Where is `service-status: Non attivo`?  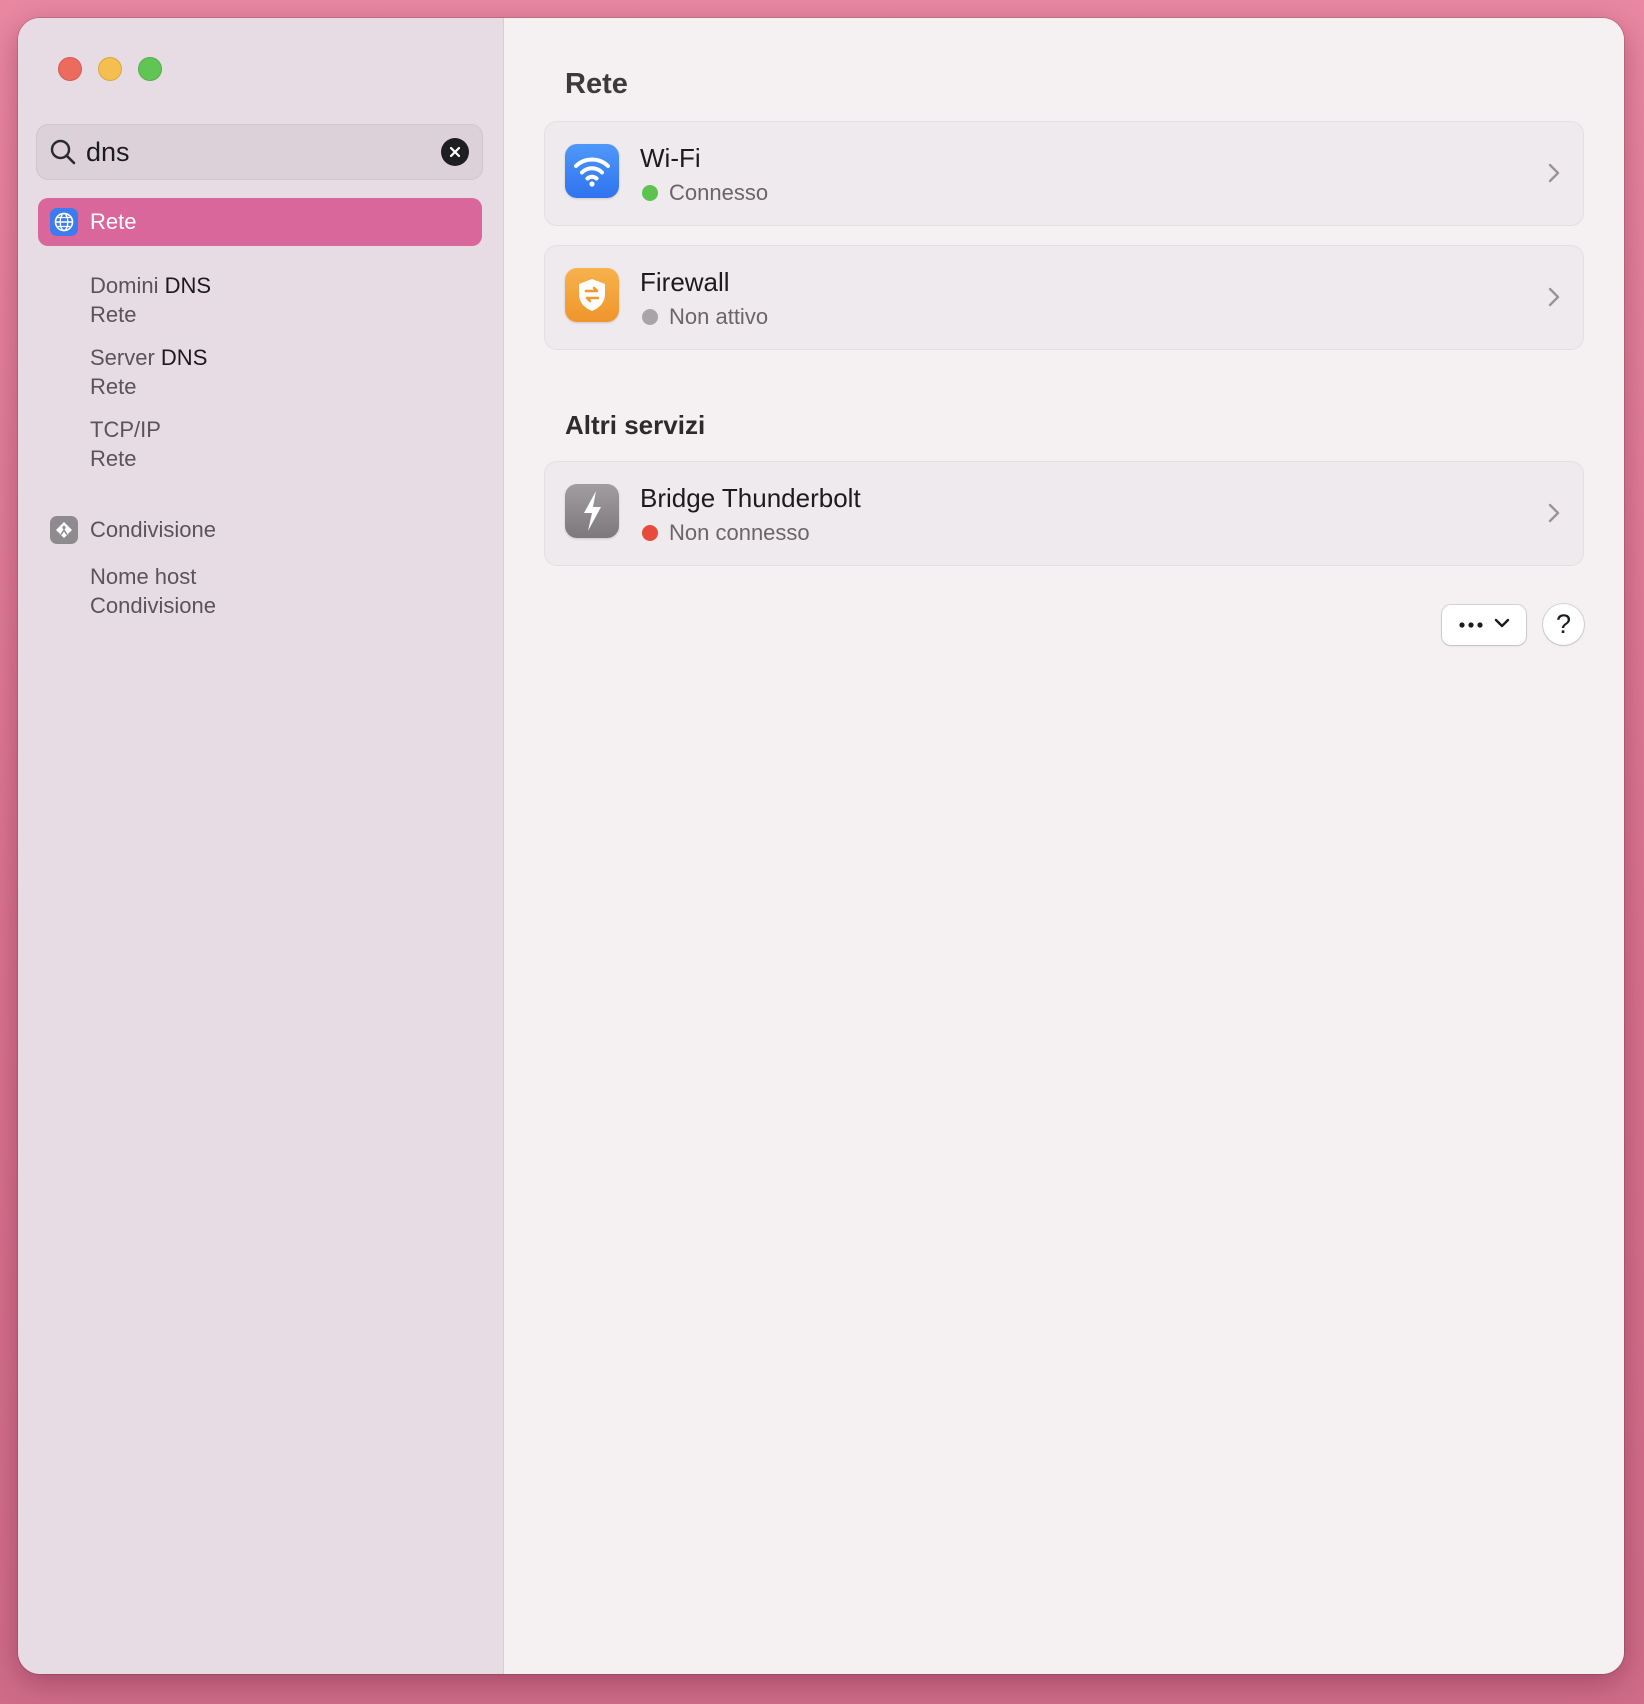
service-status: Non attivo is located at coordinates (705, 317).